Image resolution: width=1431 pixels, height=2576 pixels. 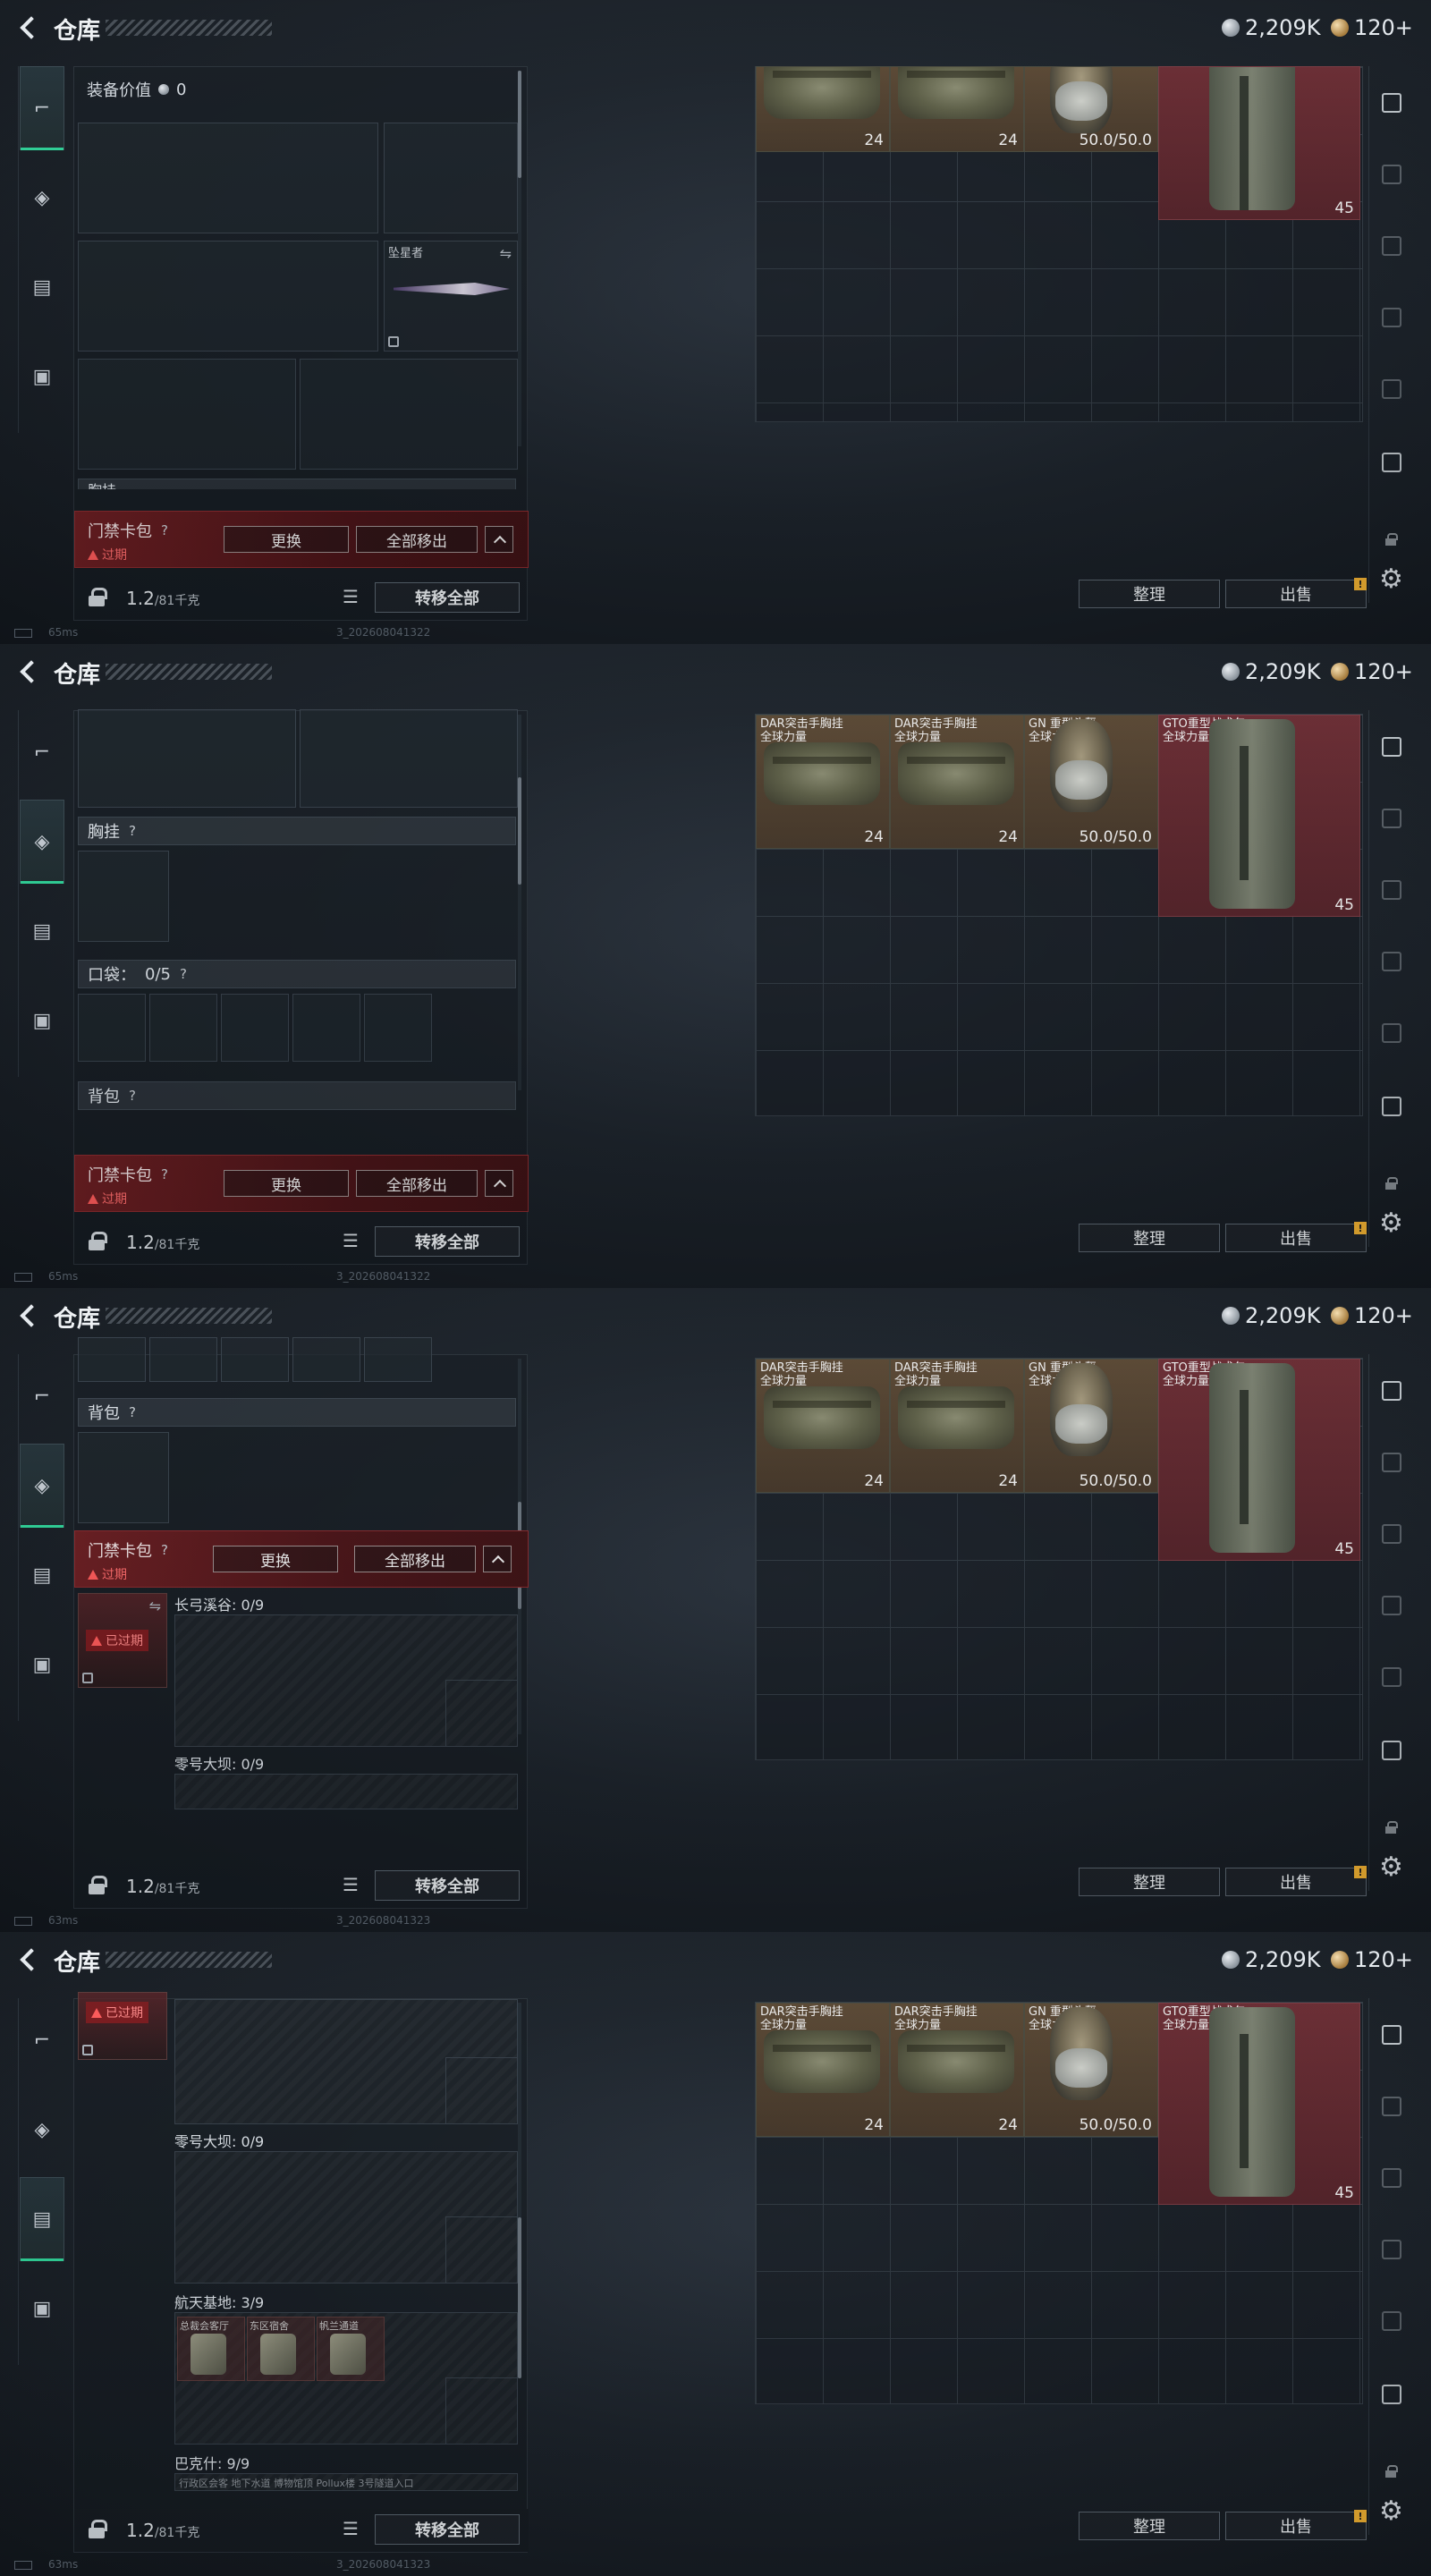 I want to click on helmet-slot, so click(x=187, y=758).